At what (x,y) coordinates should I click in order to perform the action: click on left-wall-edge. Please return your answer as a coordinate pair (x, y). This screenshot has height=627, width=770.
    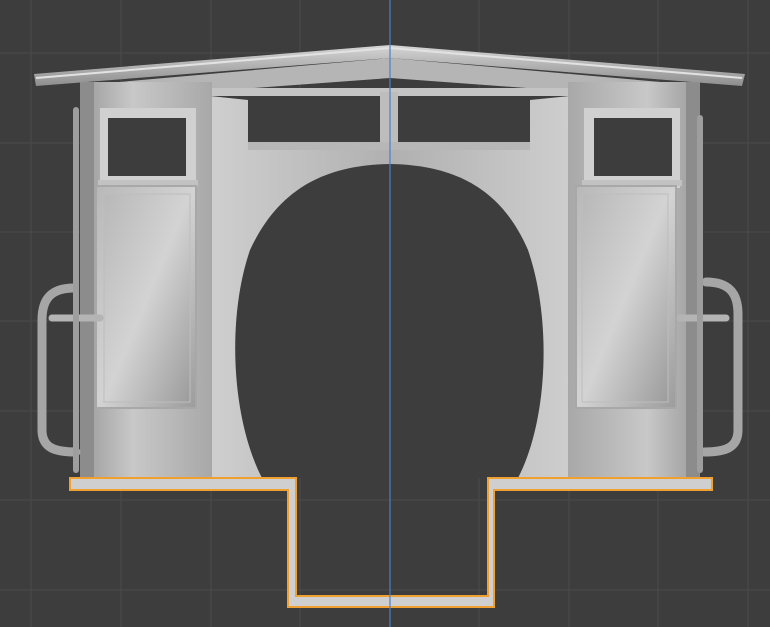
    Looking at the image, I should click on (87, 280).